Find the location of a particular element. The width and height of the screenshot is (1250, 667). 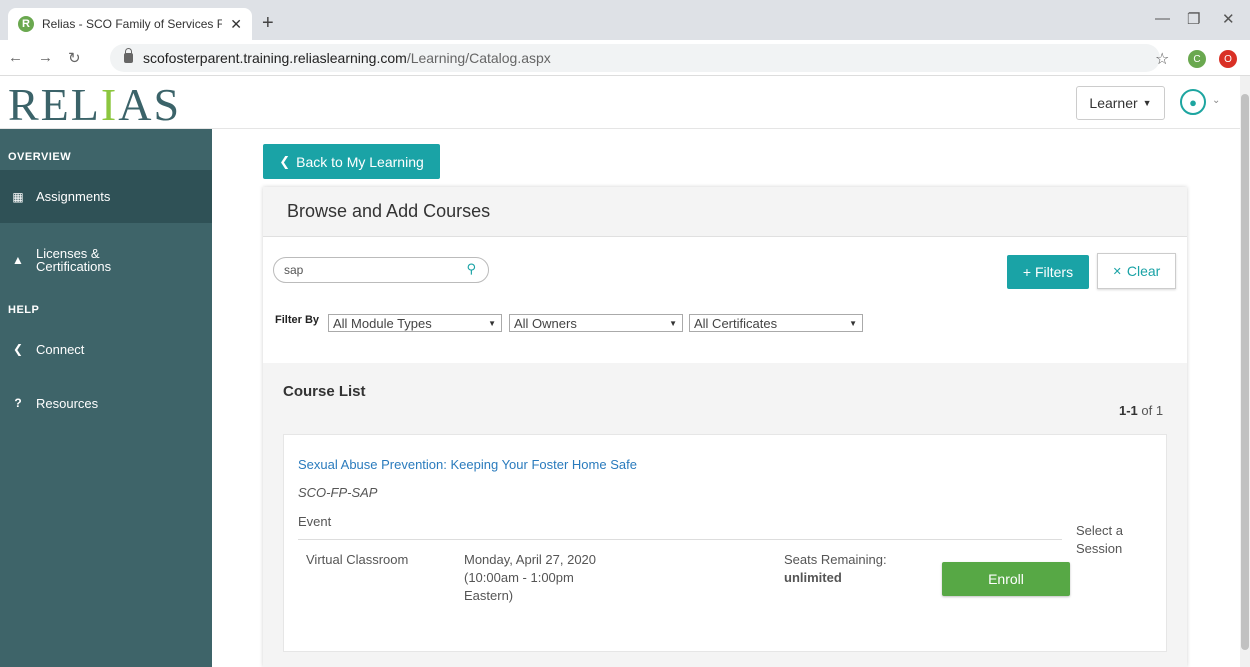

tab-title: Relias - SCO Family of Services Fo is located at coordinates (132, 24).